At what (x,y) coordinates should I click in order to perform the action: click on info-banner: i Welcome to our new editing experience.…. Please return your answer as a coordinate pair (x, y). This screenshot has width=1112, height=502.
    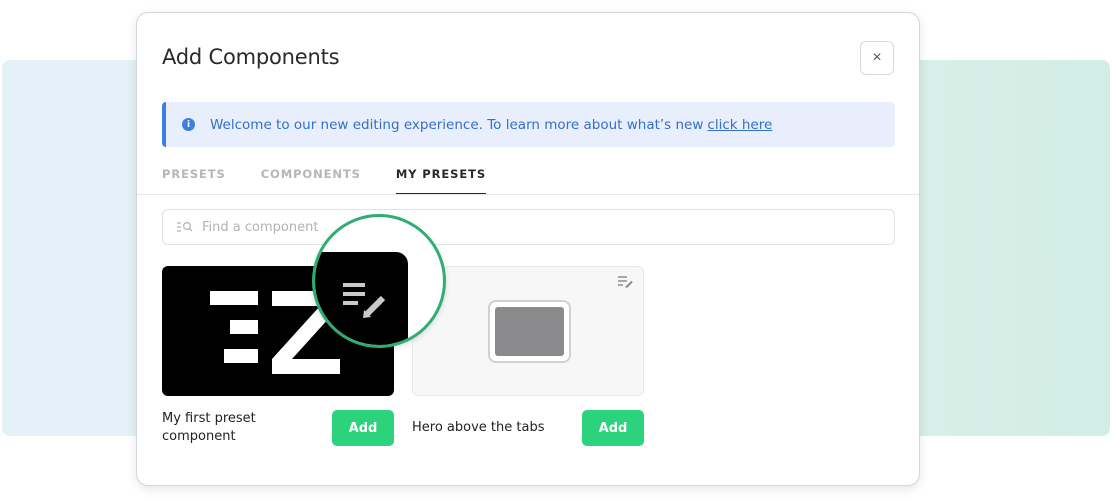
    Looking at the image, I should click on (528, 124).